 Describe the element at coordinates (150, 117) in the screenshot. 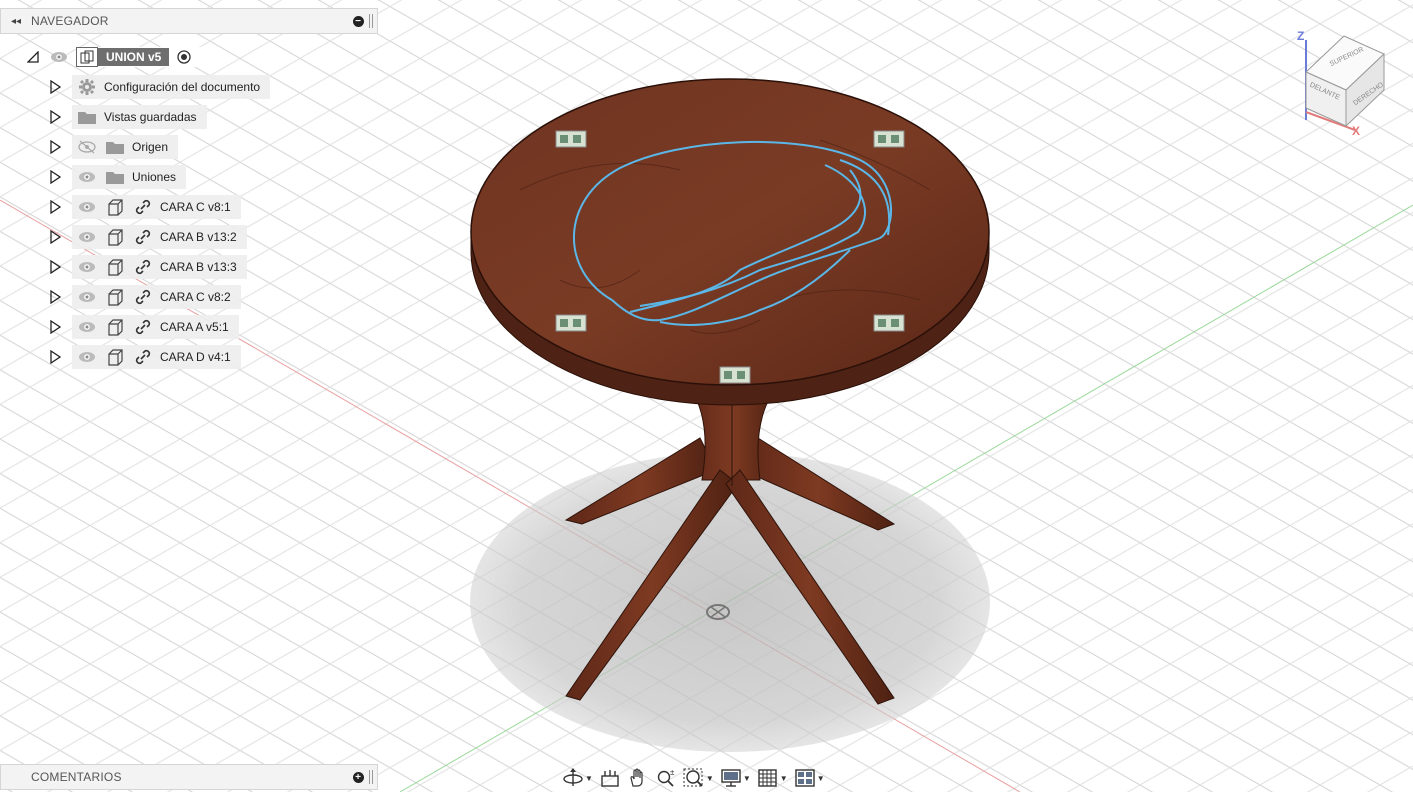

I see `tree-item-label: Vistas guardadas` at that location.